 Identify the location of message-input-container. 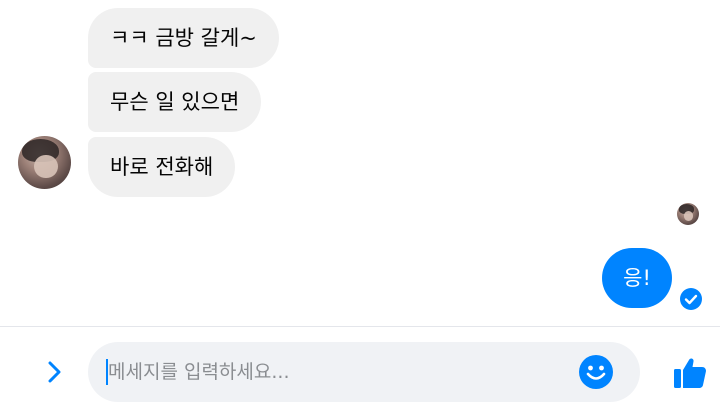
(364, 372).